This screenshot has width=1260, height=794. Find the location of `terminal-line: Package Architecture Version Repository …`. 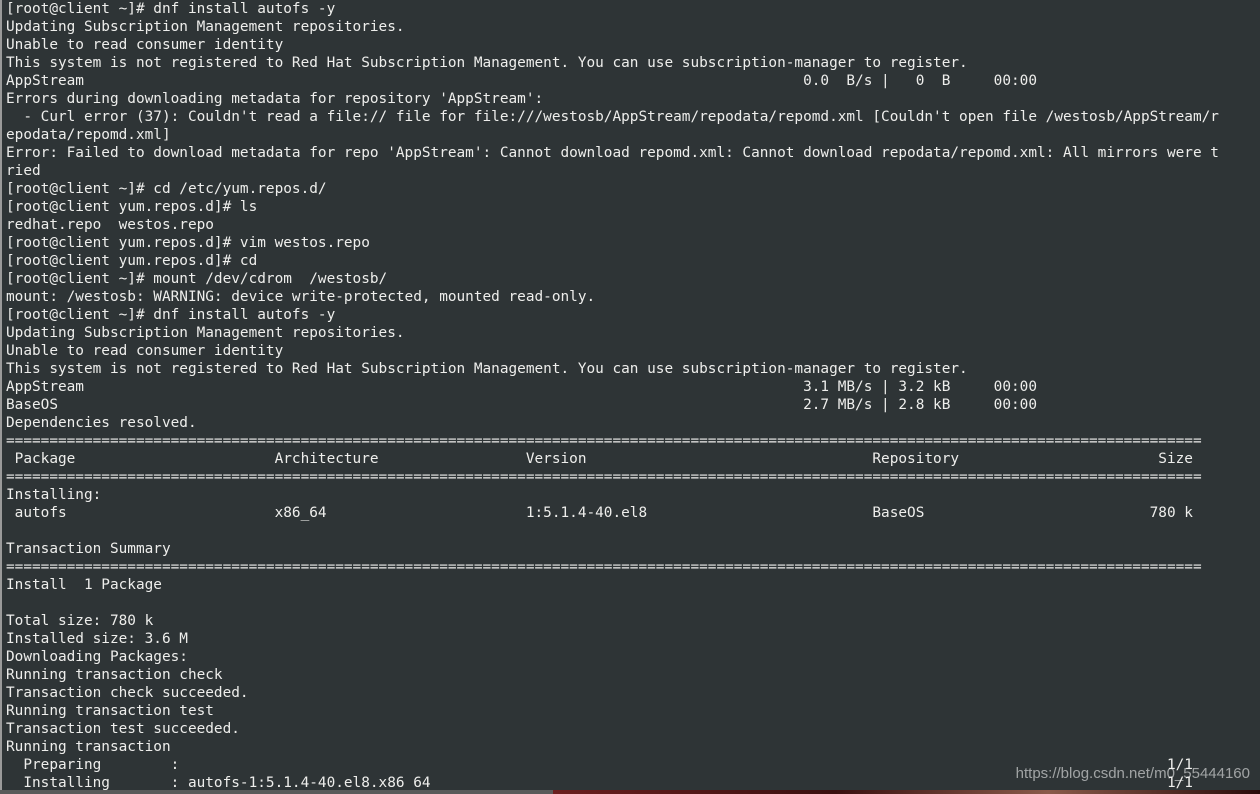

terminal-line: Package Architecture Version Repository … is located at coordinates (599, 459).